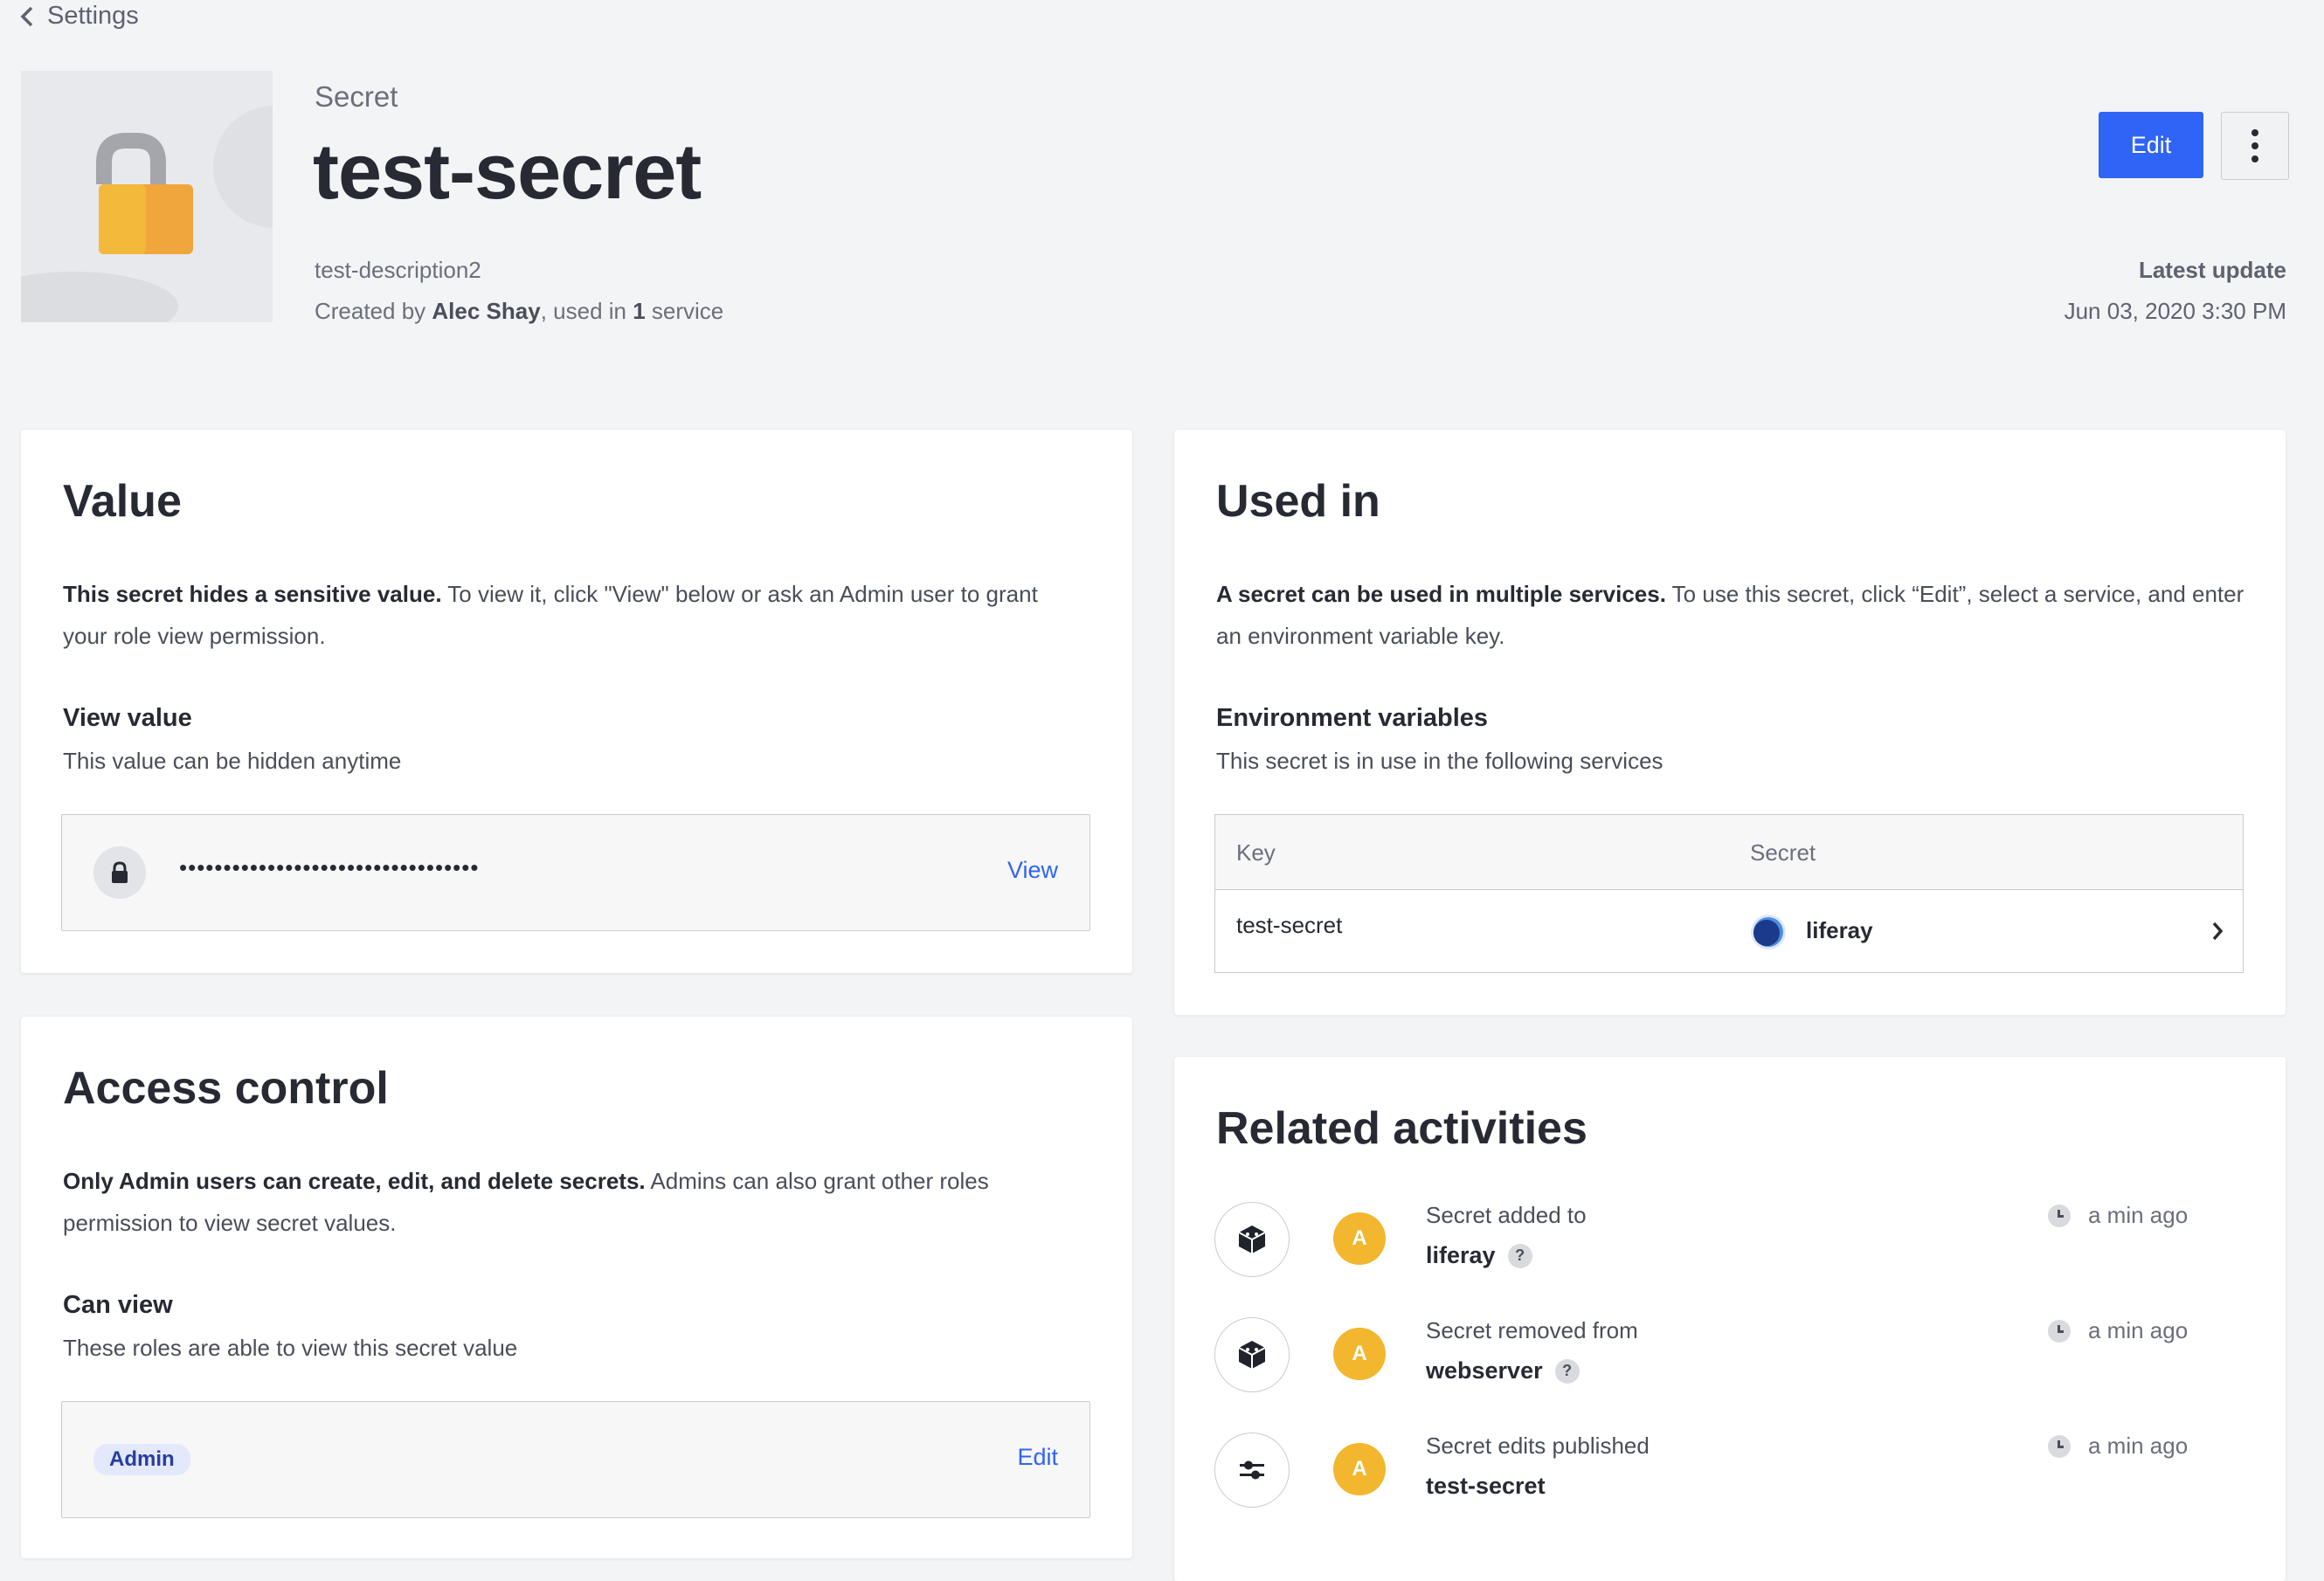 Image resolution: width=2324 pixels, height=1581 pixels. Describe the element at coordinates (27, 16) in the screenshot. I see `chevron-left-icon` at that location.